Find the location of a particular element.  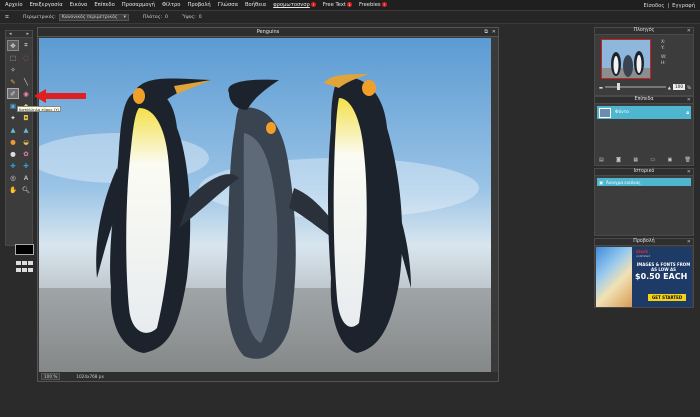

spot-heal-tool-icon: ✐ is located at coordinates (13, 93).